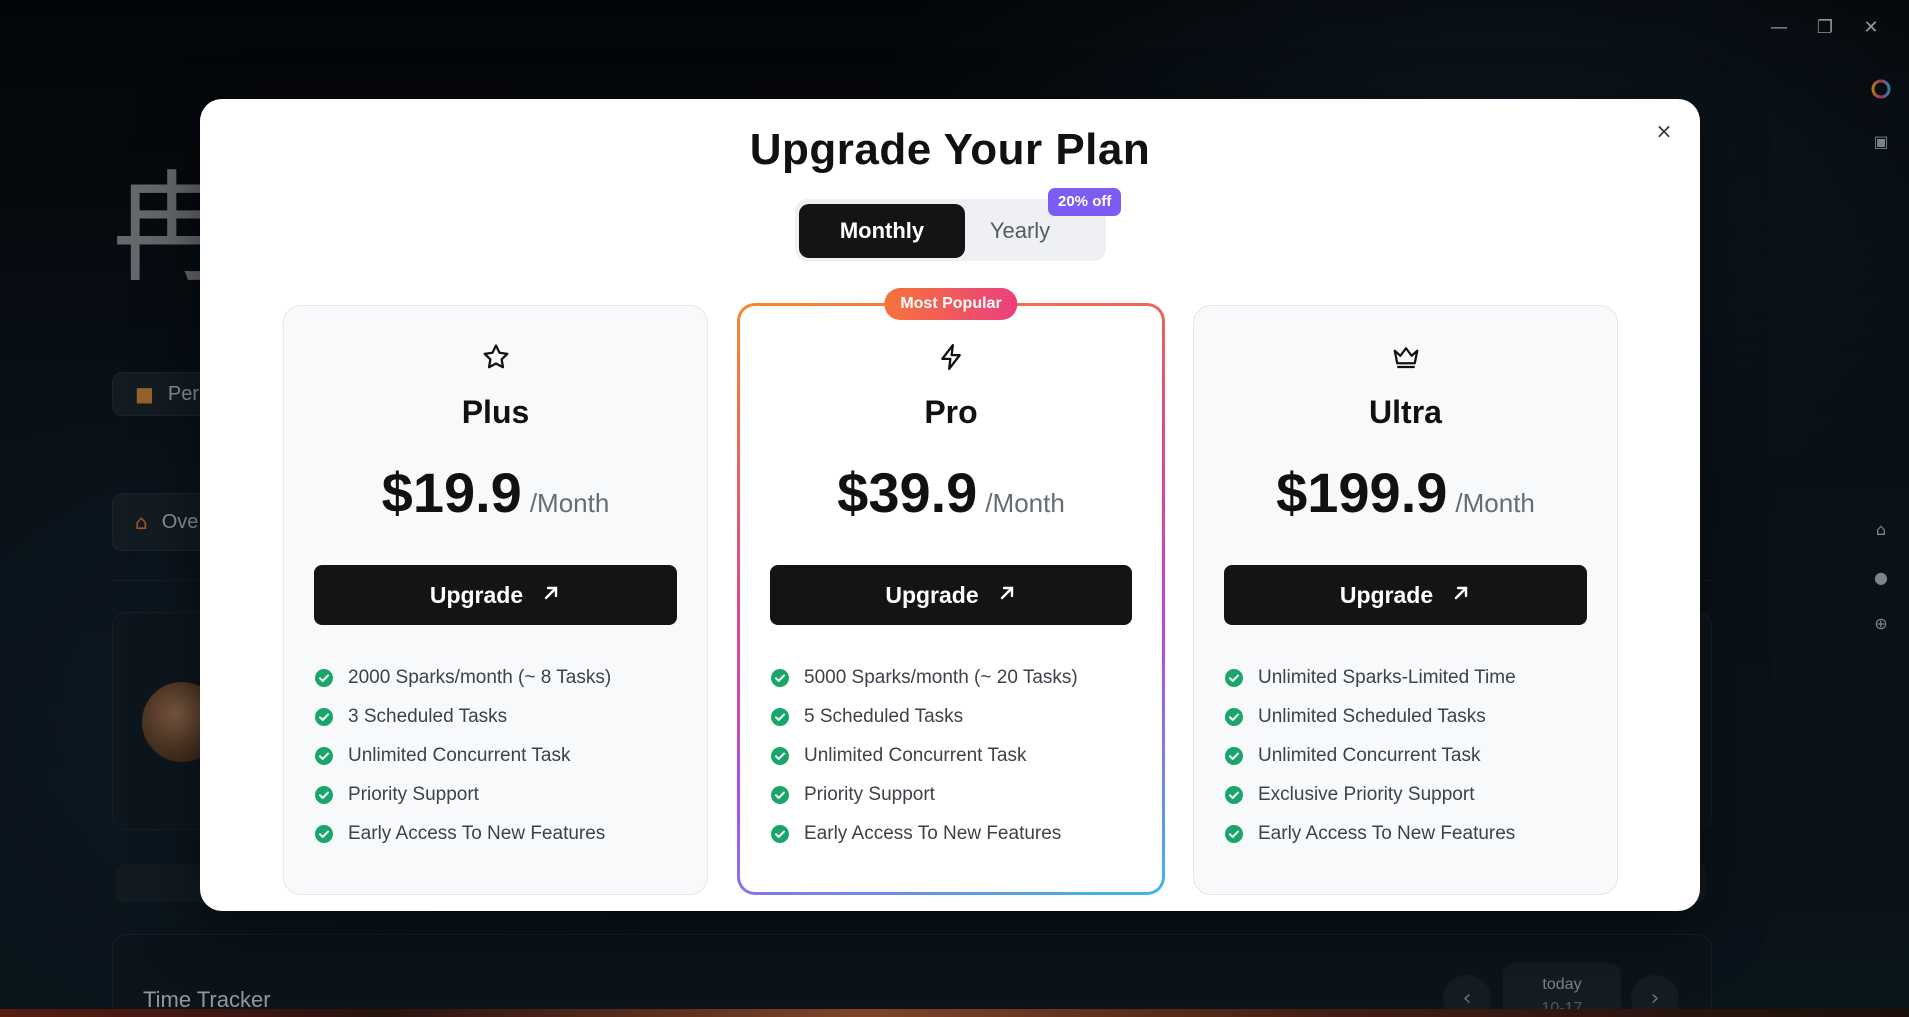 The image size is (1909, 1017). What do you see at coordinates (907, 492) in the screenshot?
I see `price-amount: $39.9` at bounding box center [907, 492].